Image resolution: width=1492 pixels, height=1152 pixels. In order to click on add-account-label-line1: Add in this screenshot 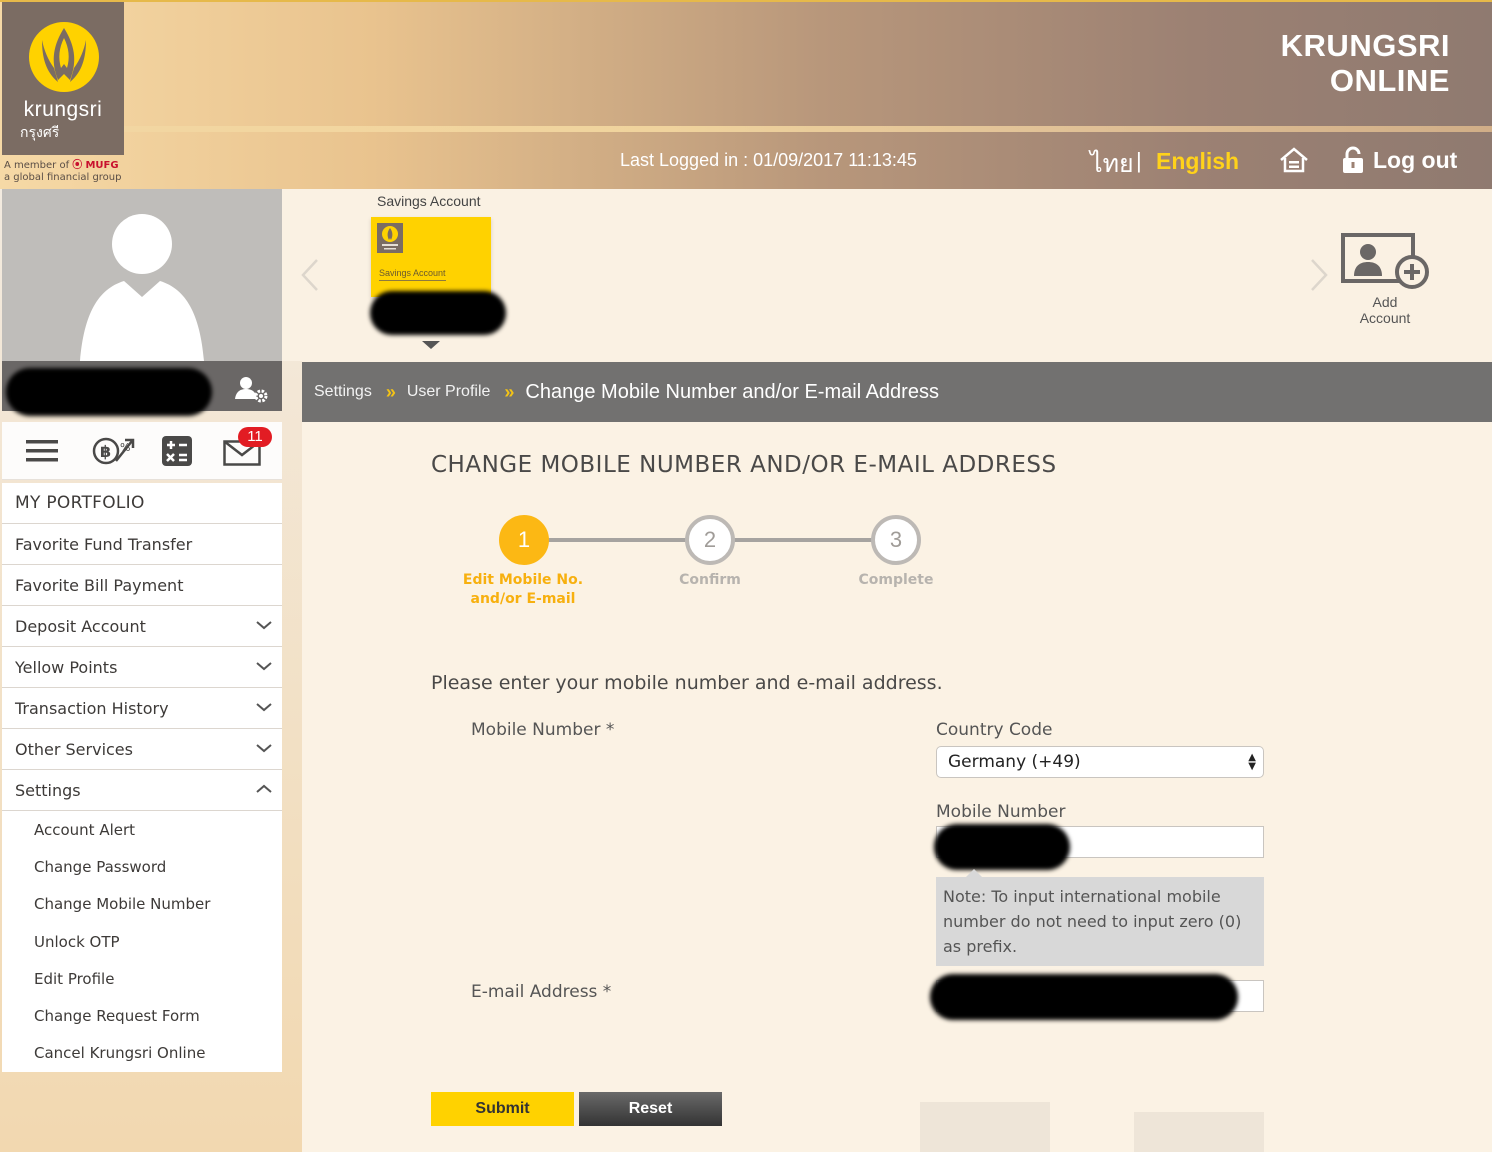, I will do `click(1385, 302)`.